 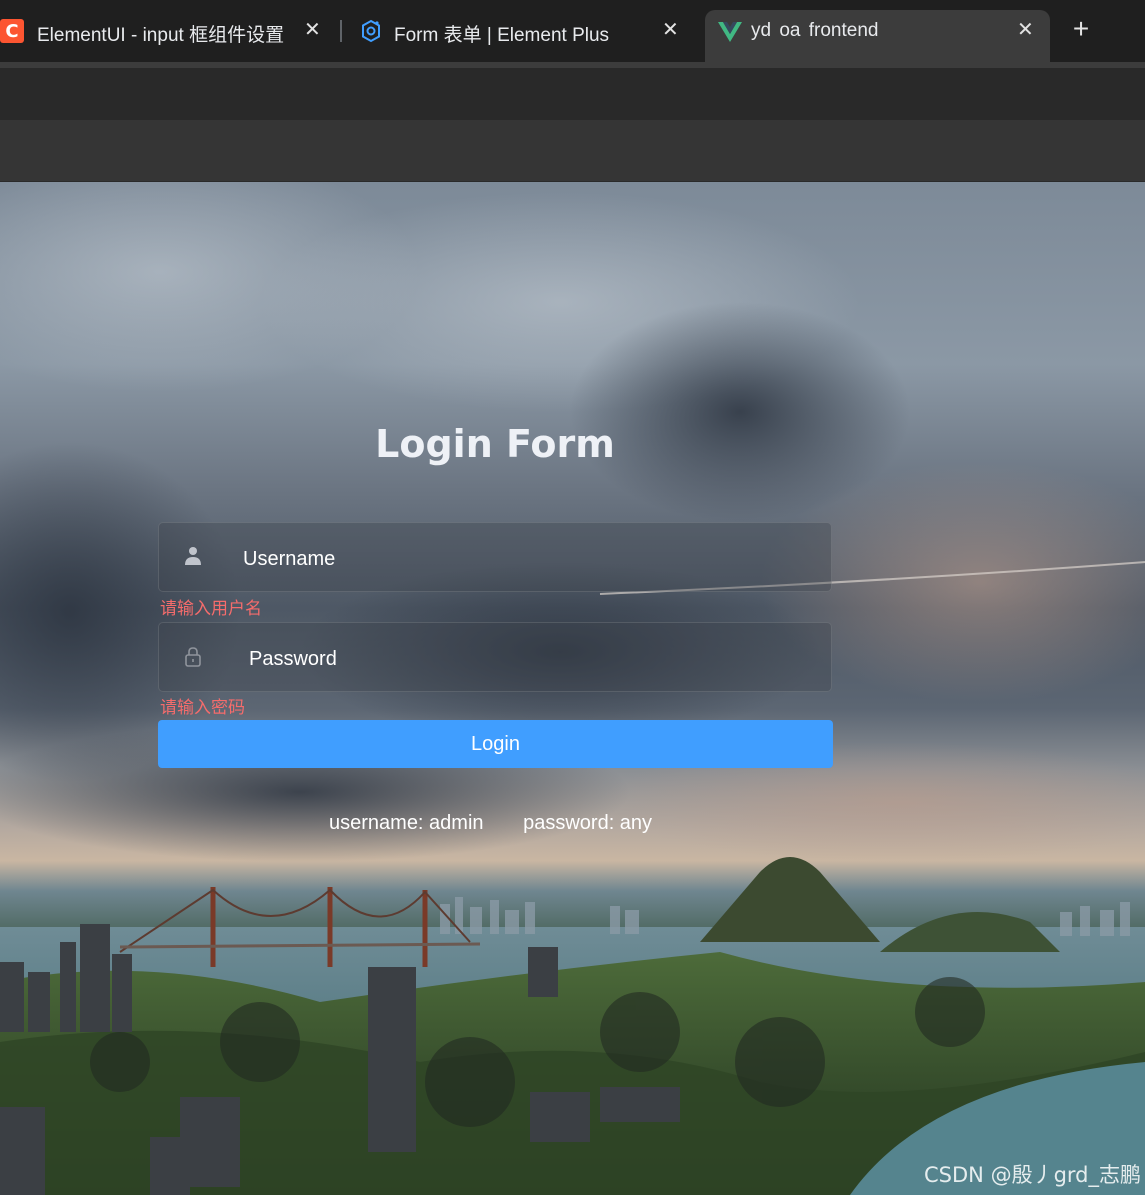 I want to click on login-form-title: Login Form, so click(x=495, y=444).